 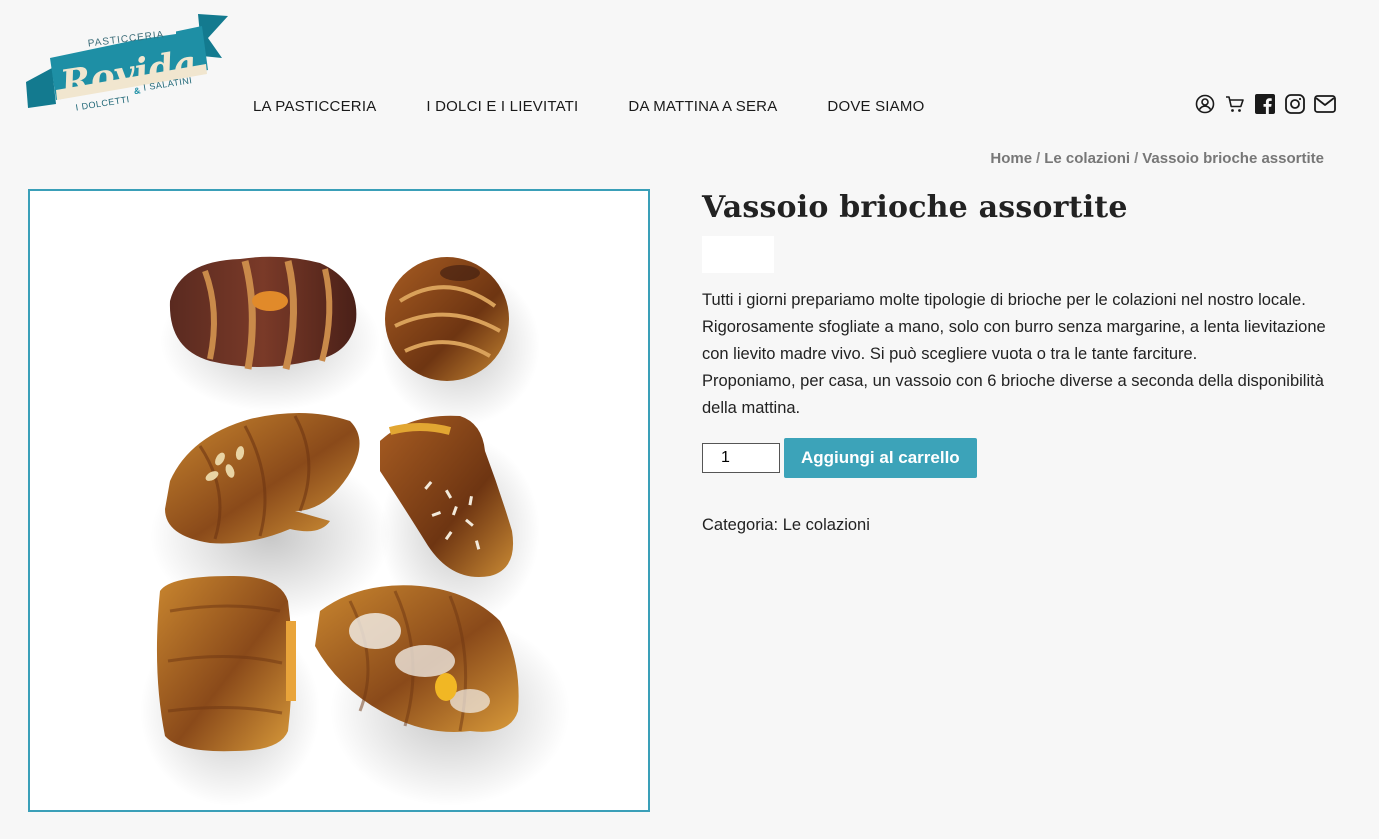 I want to click on nav-item-dove-siamo: DOVE SIAMO, so click(x=875, y=106).